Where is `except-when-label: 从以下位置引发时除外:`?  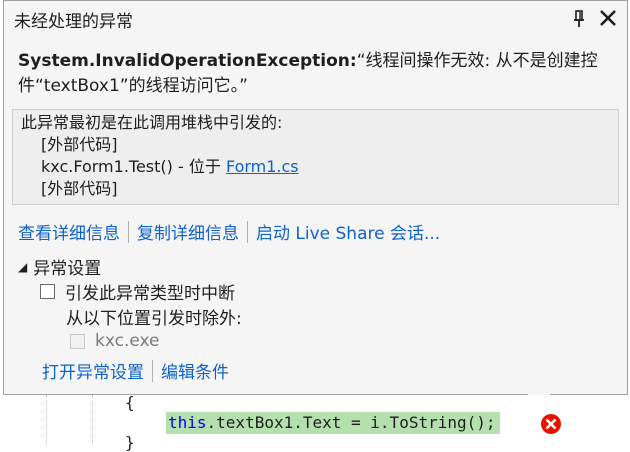 except-when-label: 从以下位置引发时除外: is located at coordinates (154, 319).